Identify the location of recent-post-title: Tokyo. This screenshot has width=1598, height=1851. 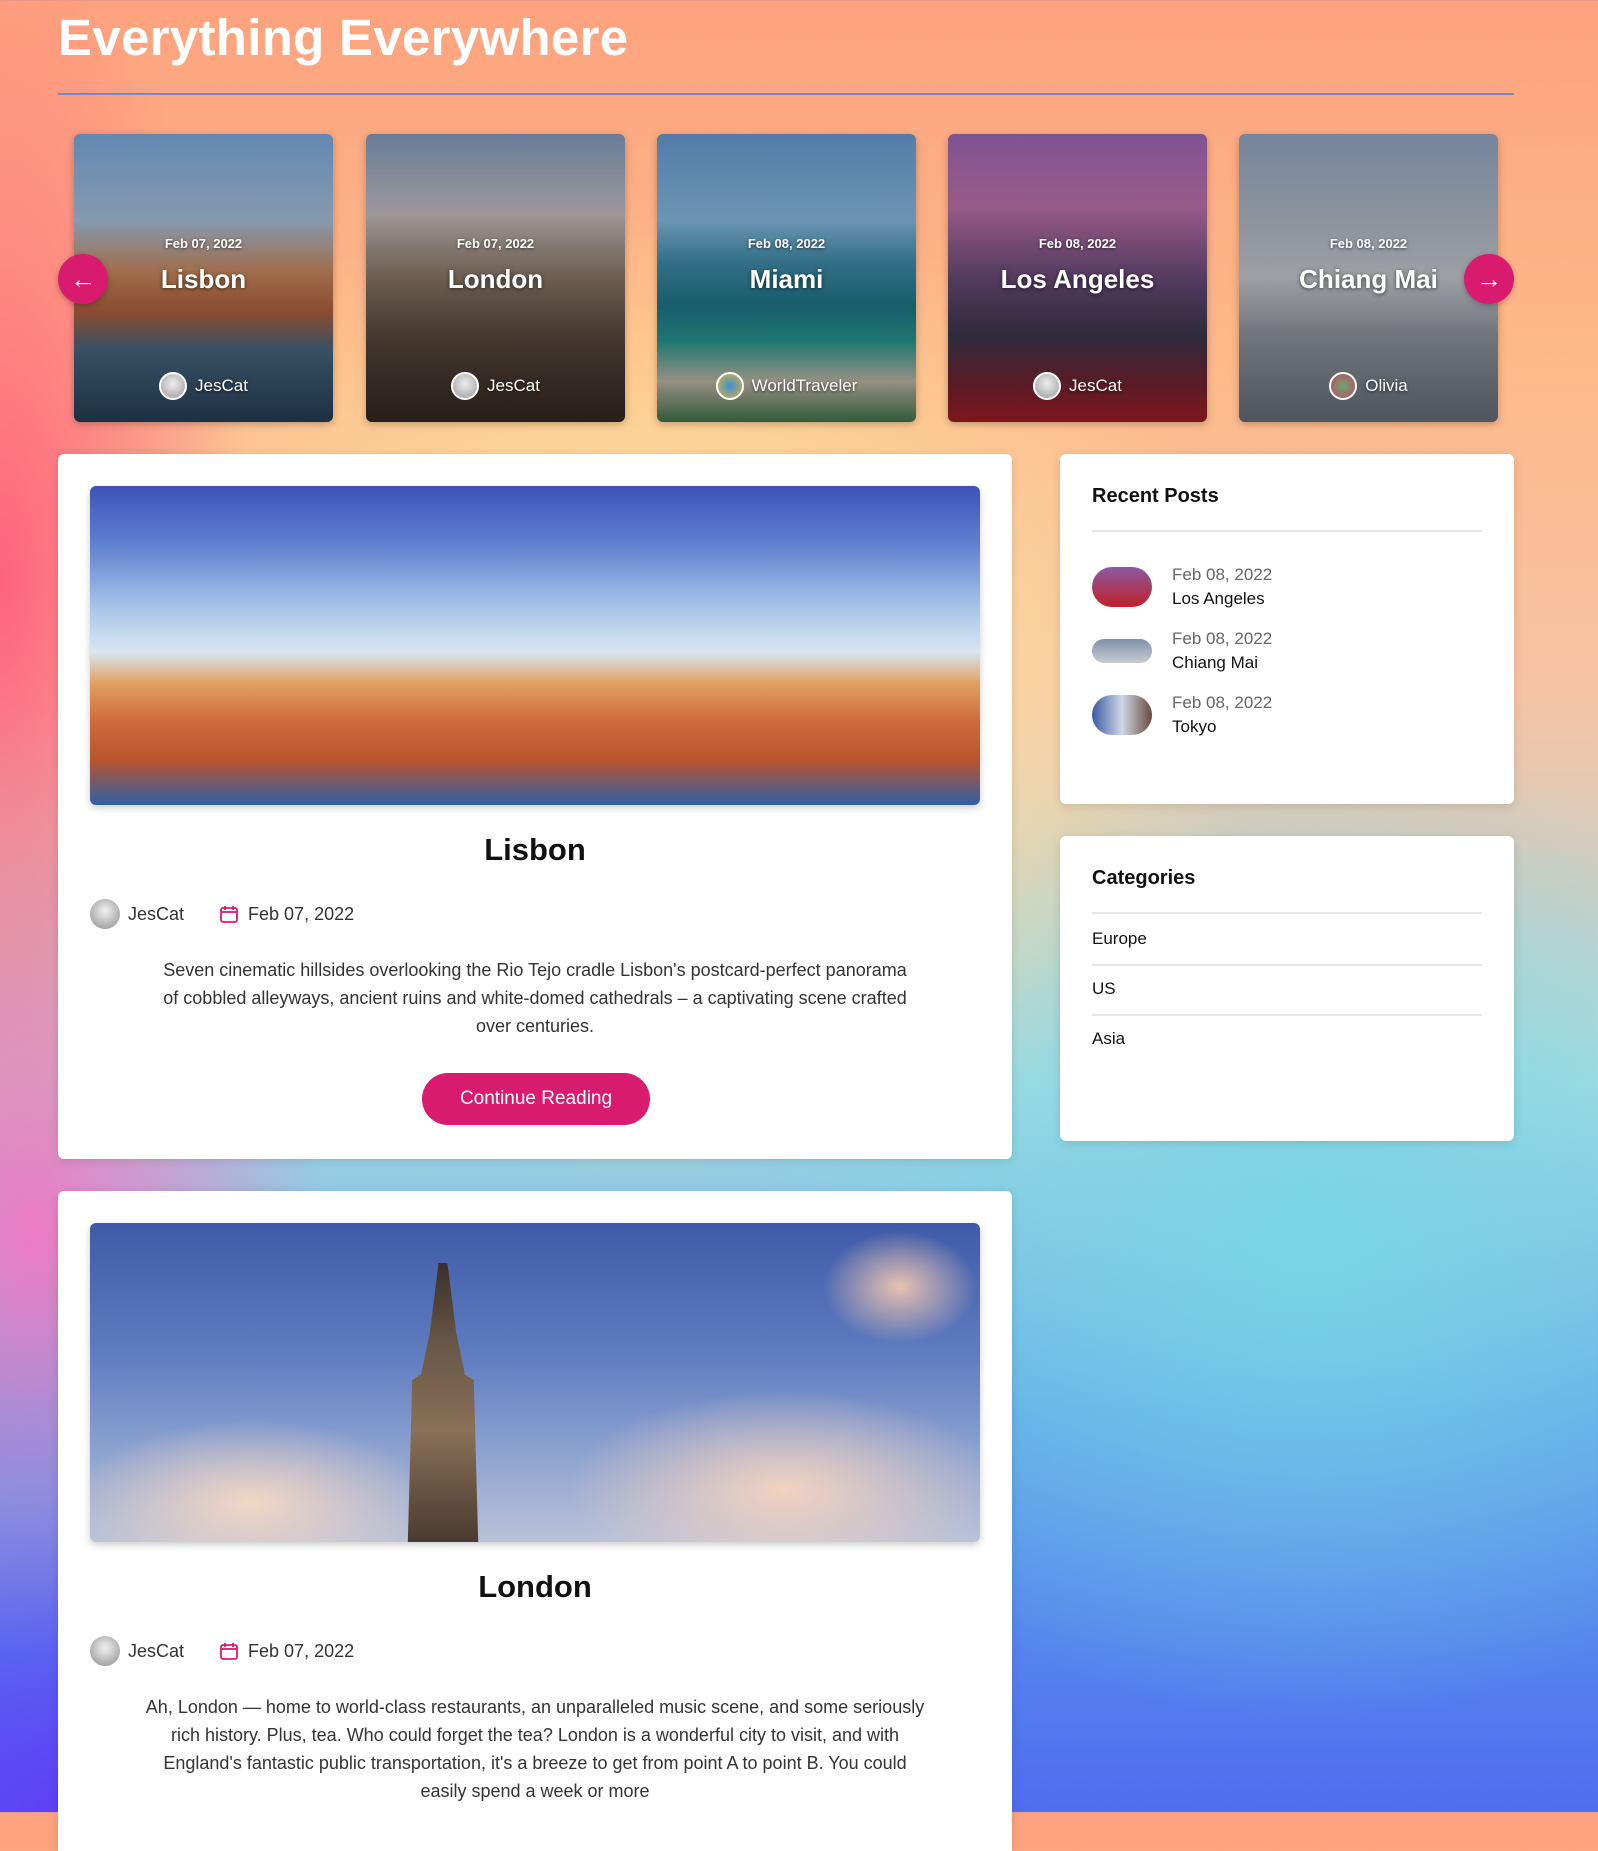
(1222, 727).